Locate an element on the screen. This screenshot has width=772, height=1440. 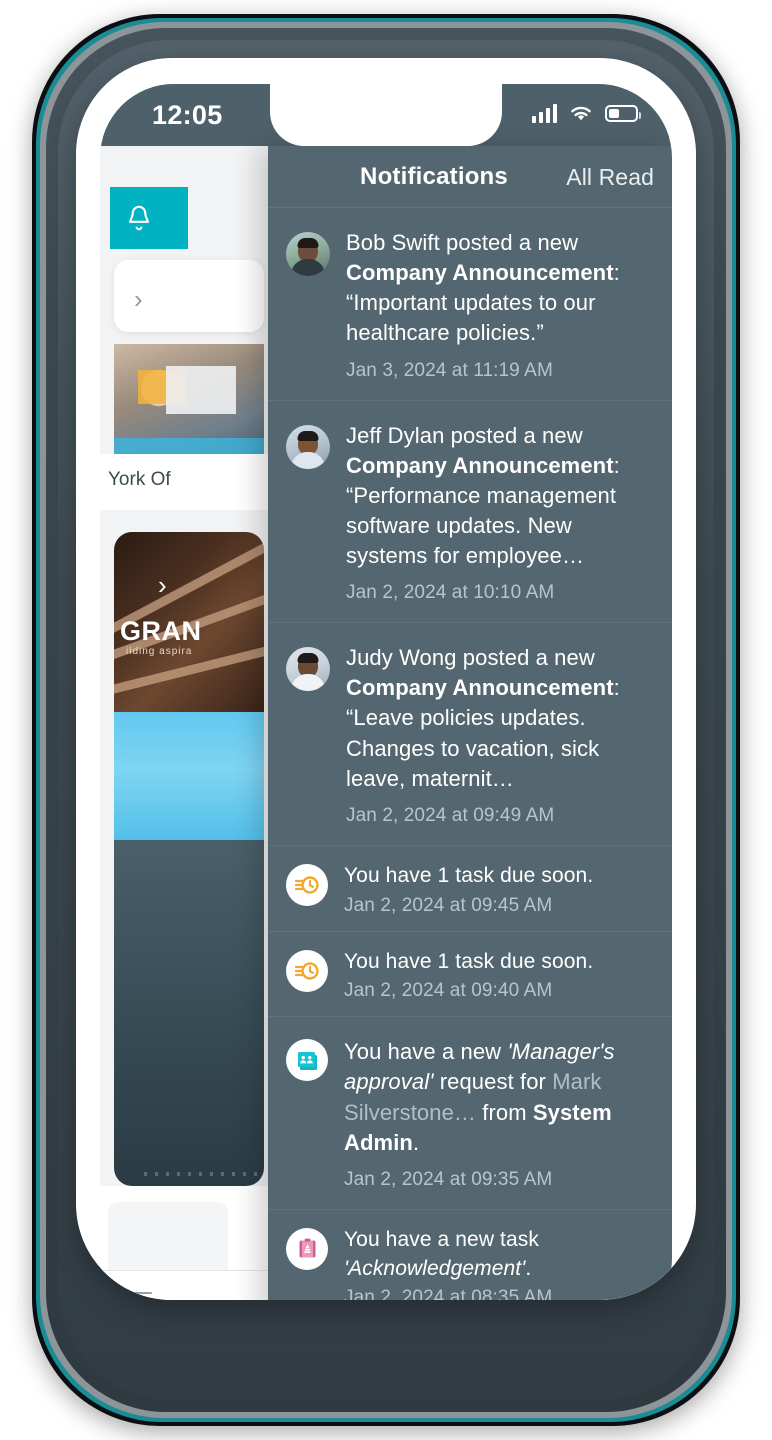
clipboard-task-icon is located at coordinates (307, 1248).